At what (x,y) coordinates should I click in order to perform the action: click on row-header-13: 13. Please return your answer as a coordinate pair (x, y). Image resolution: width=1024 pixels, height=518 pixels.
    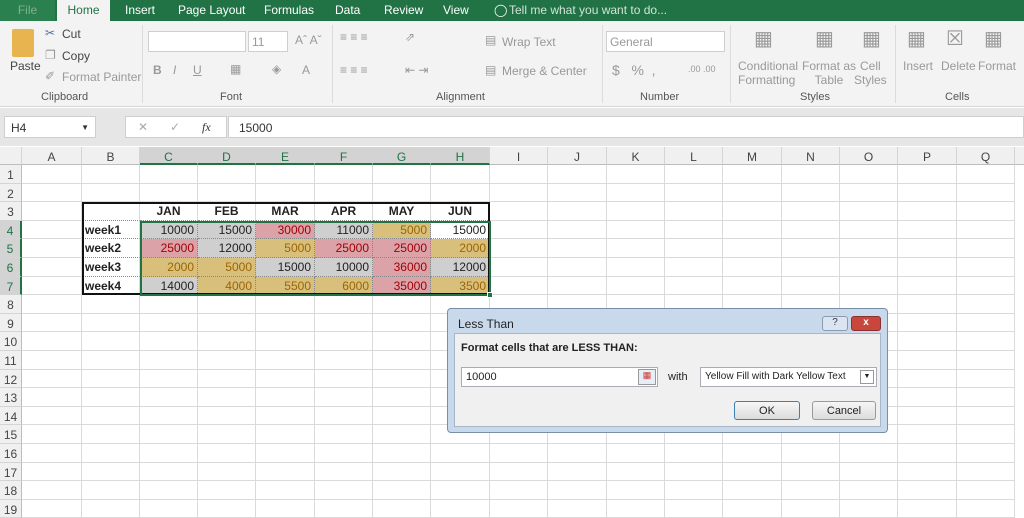
    Looking at the image, I should click on (11, 397).